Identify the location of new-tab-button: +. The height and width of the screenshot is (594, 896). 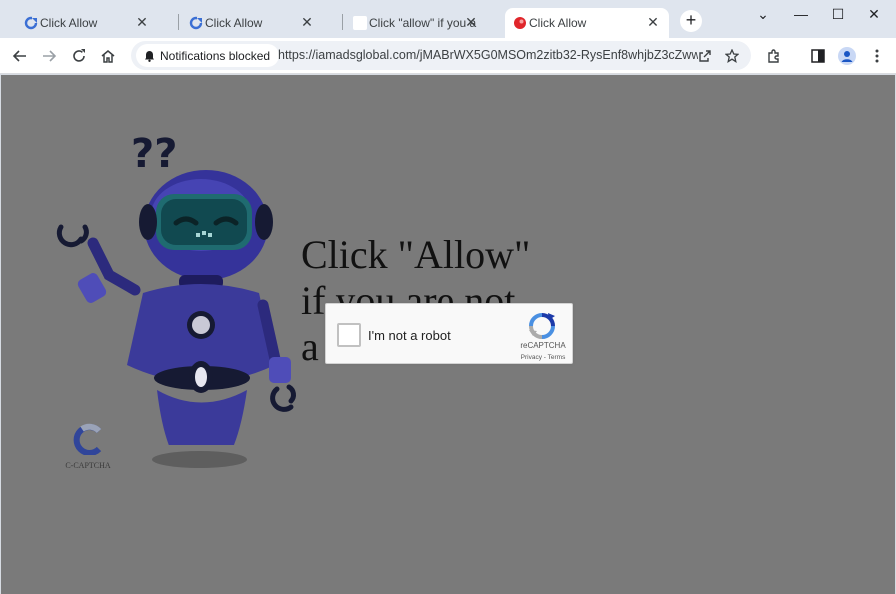
(691, 21).